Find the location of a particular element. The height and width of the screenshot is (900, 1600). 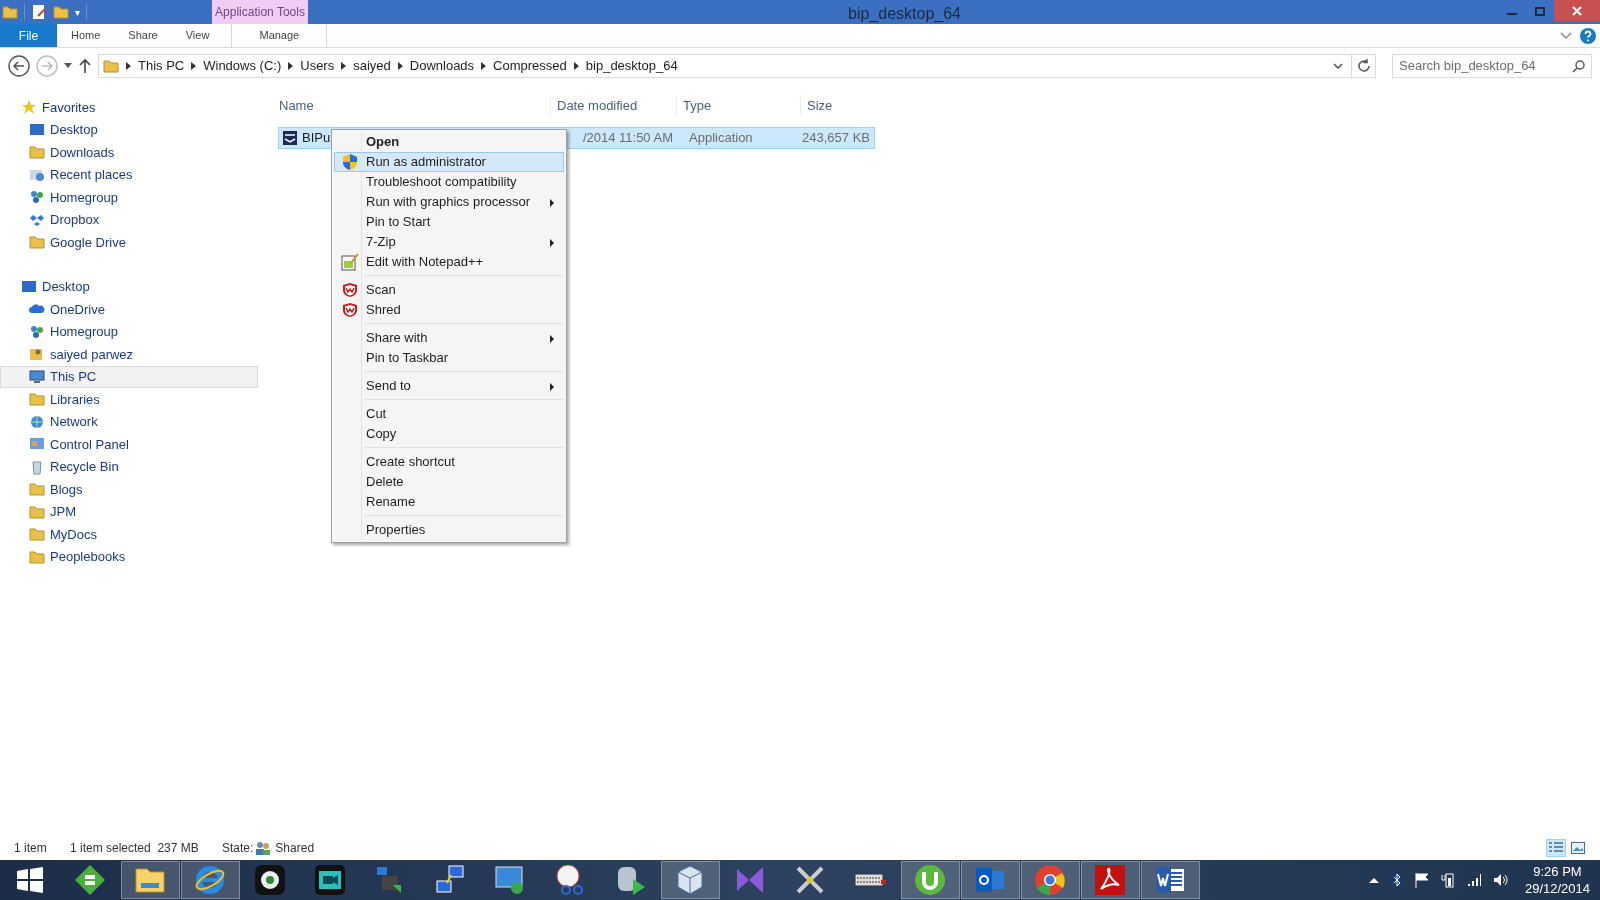

menu-item: Share with is located at coordinates (449, 338).